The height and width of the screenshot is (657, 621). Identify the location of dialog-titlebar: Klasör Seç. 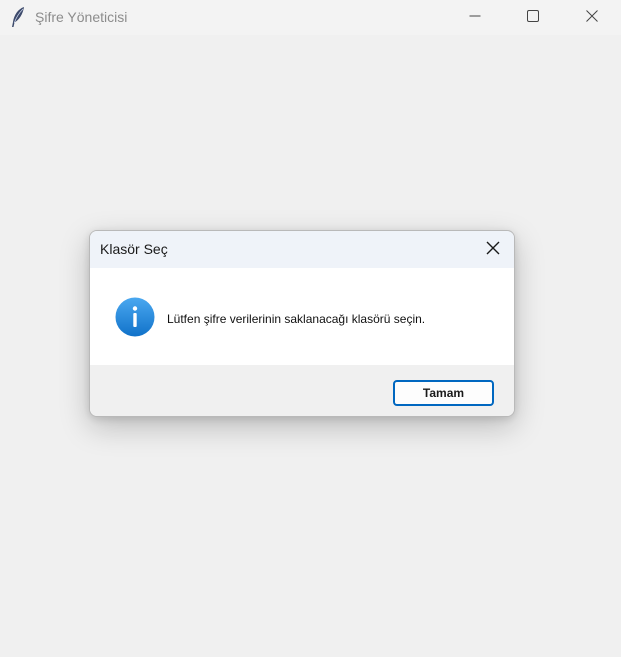
(302, 249).